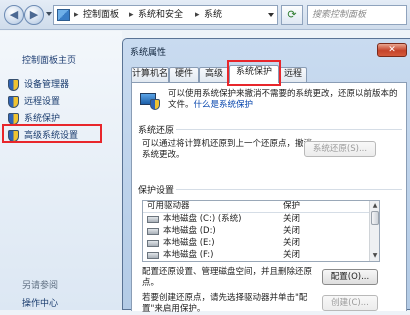 This screenshot has width=410, height=315. What do you see at coordinates (47, 85) in the screenshot?
I see `sidebar-item-label: 设备管理器` at bounding box center [47, 85].